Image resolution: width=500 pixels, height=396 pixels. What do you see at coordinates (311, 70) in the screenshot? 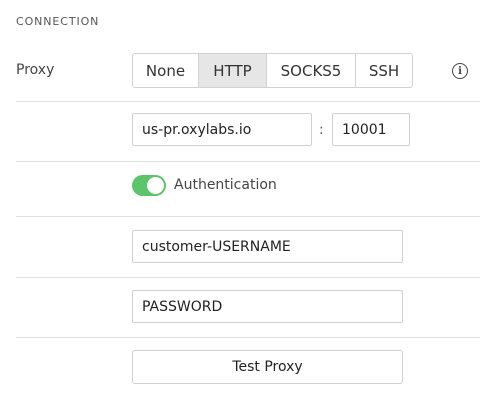
I see `proxy-type-socks5: SOCKS5` at bounding box center [311, 70].